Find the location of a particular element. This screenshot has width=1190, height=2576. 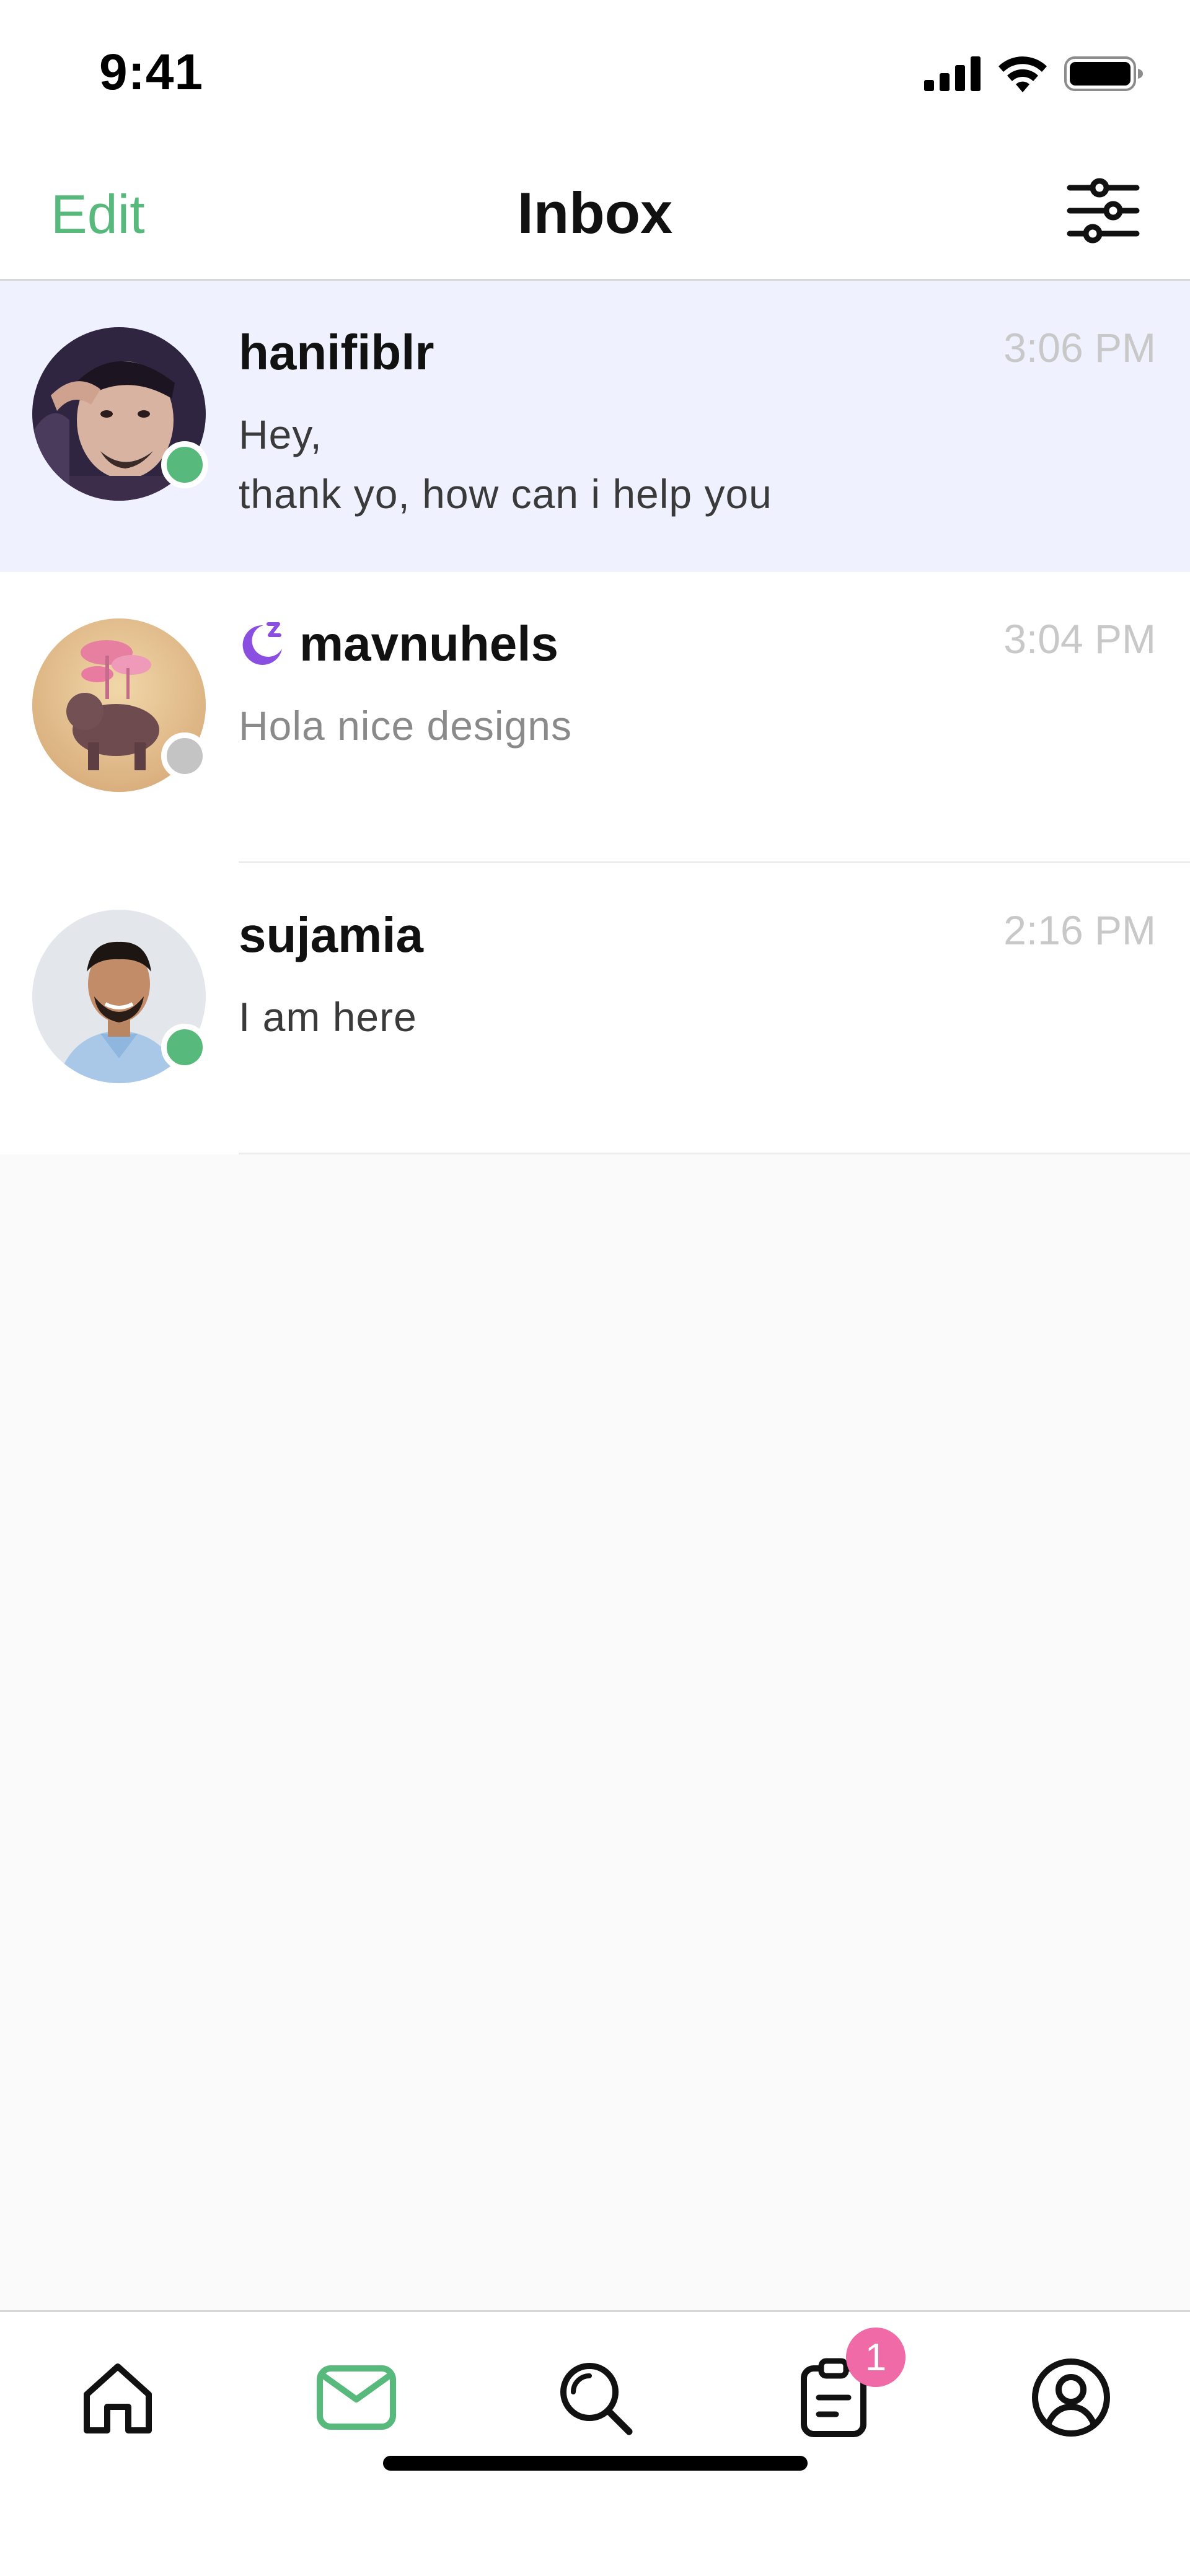

tab-inbox is located at coordinates (356, 2398).